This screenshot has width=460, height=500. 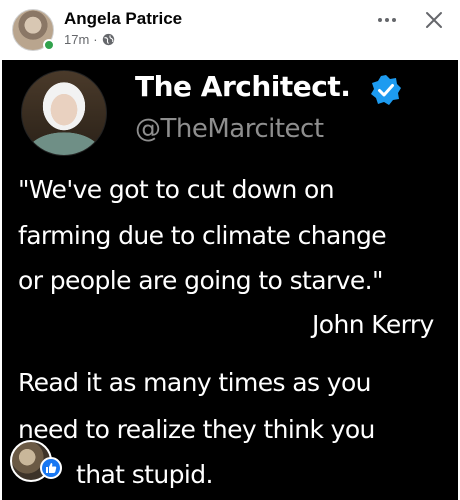 I want to click on tweet-text-line: Read it as many times as you, so click(x=194, y=382).